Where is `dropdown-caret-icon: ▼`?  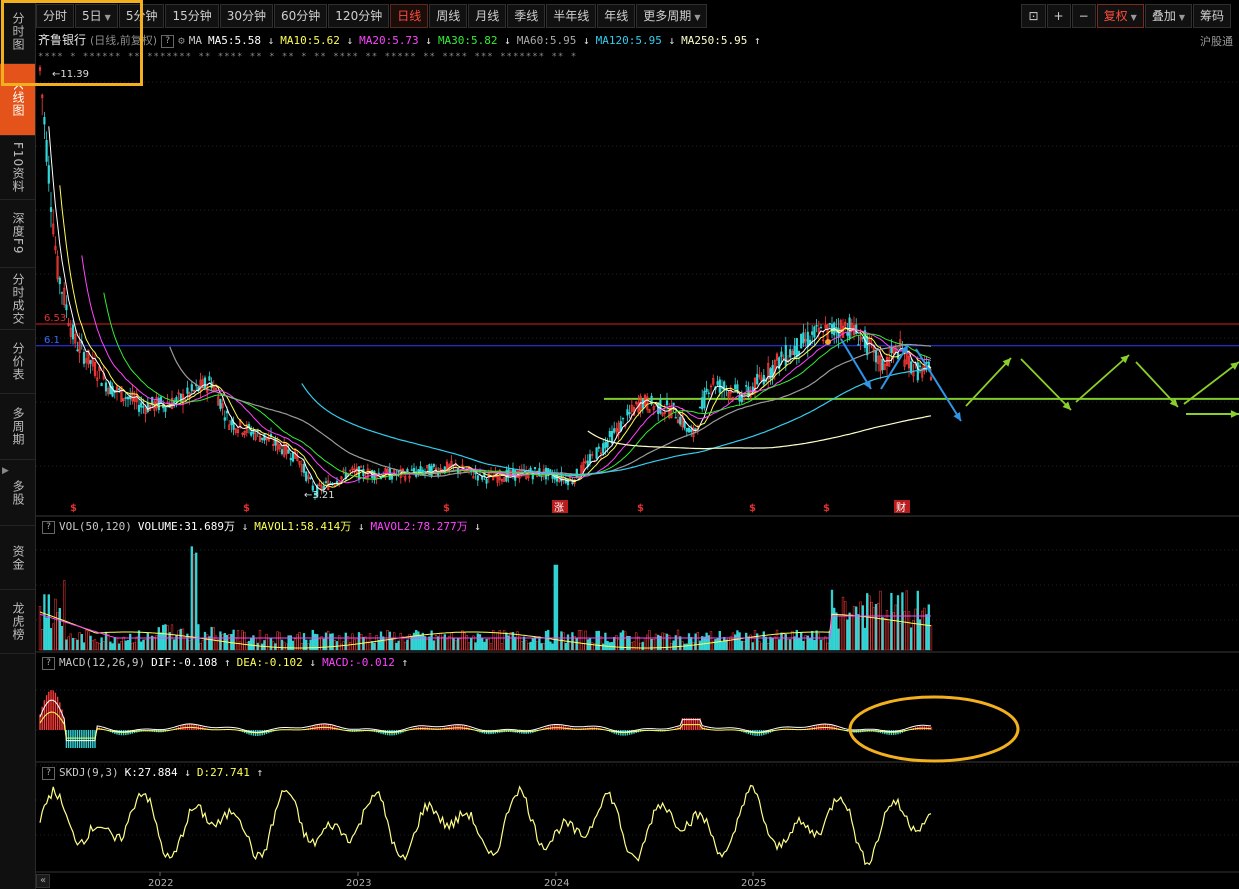 dropdown-caret-icon: ▼ is located at coordinates (107, 17).